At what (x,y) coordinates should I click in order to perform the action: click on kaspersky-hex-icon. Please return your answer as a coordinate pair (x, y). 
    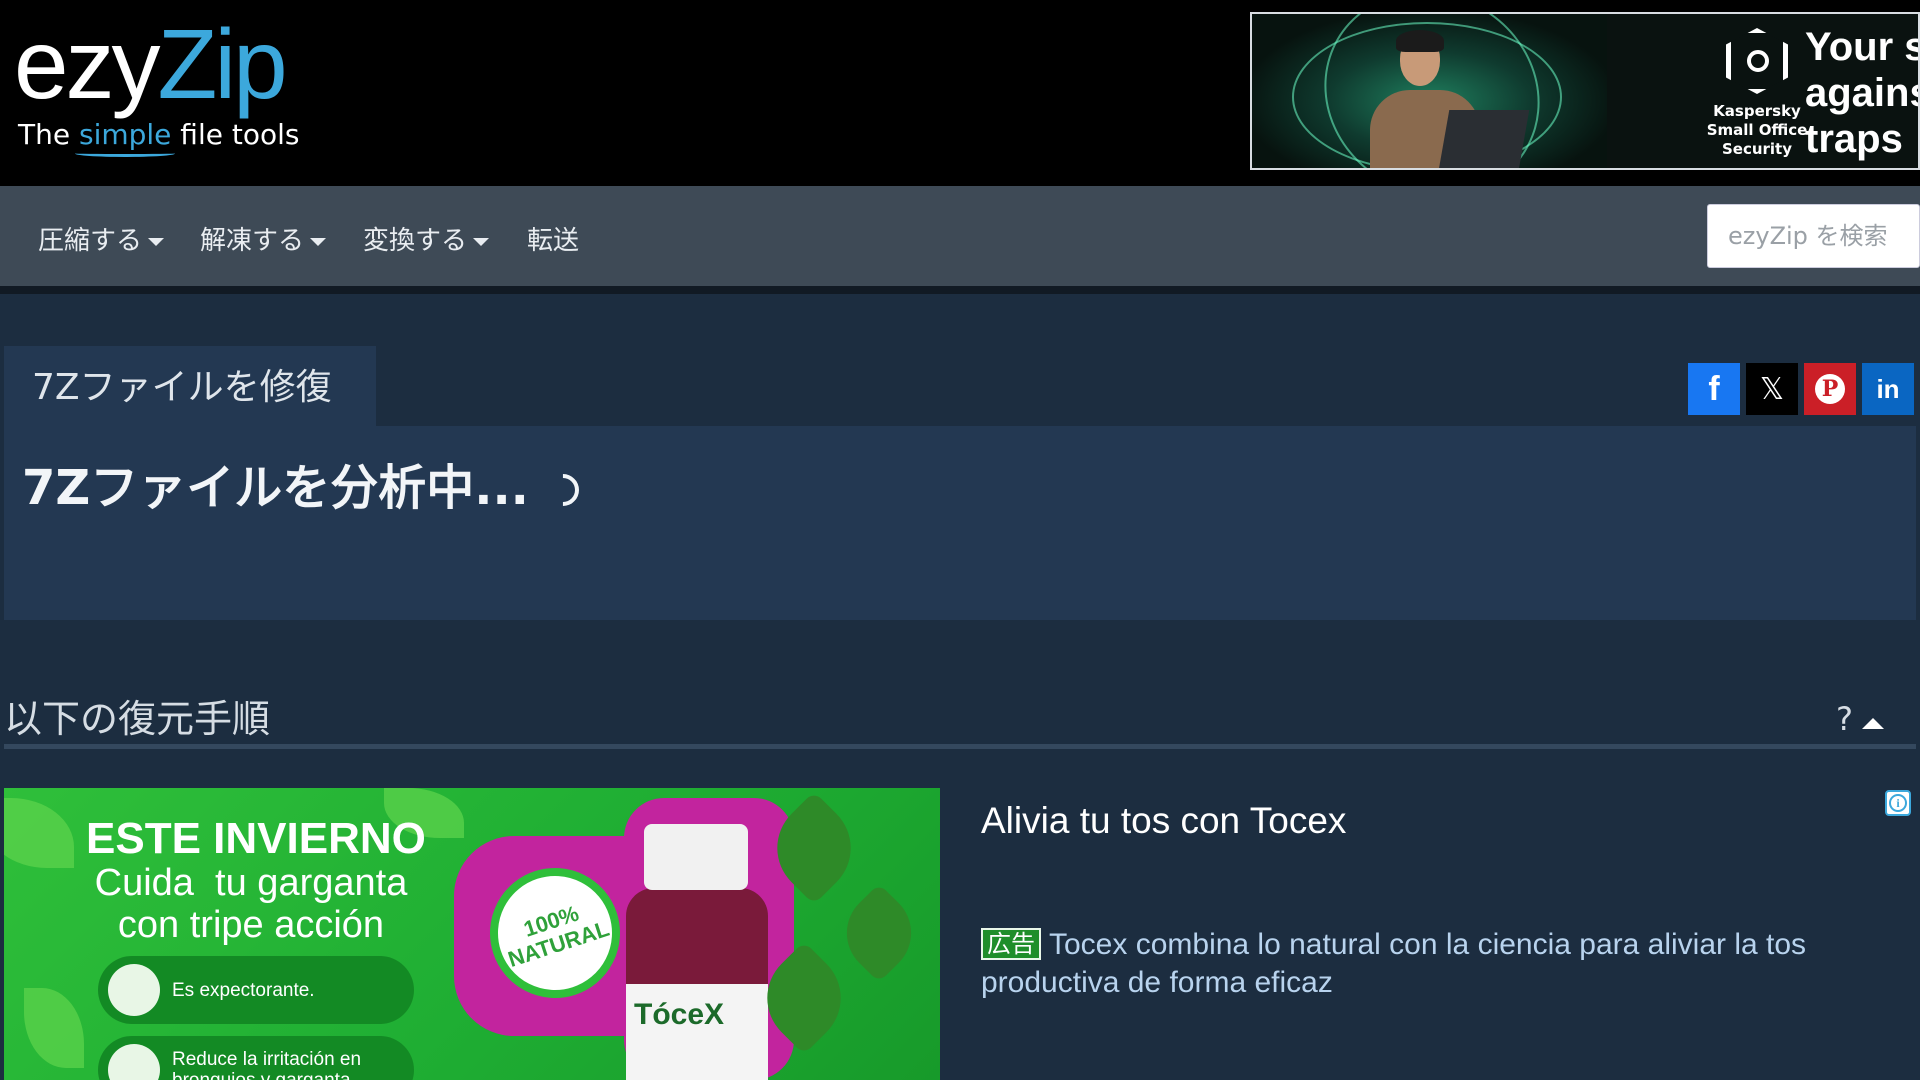
    Looking at the image, I should click on (1757, 61).